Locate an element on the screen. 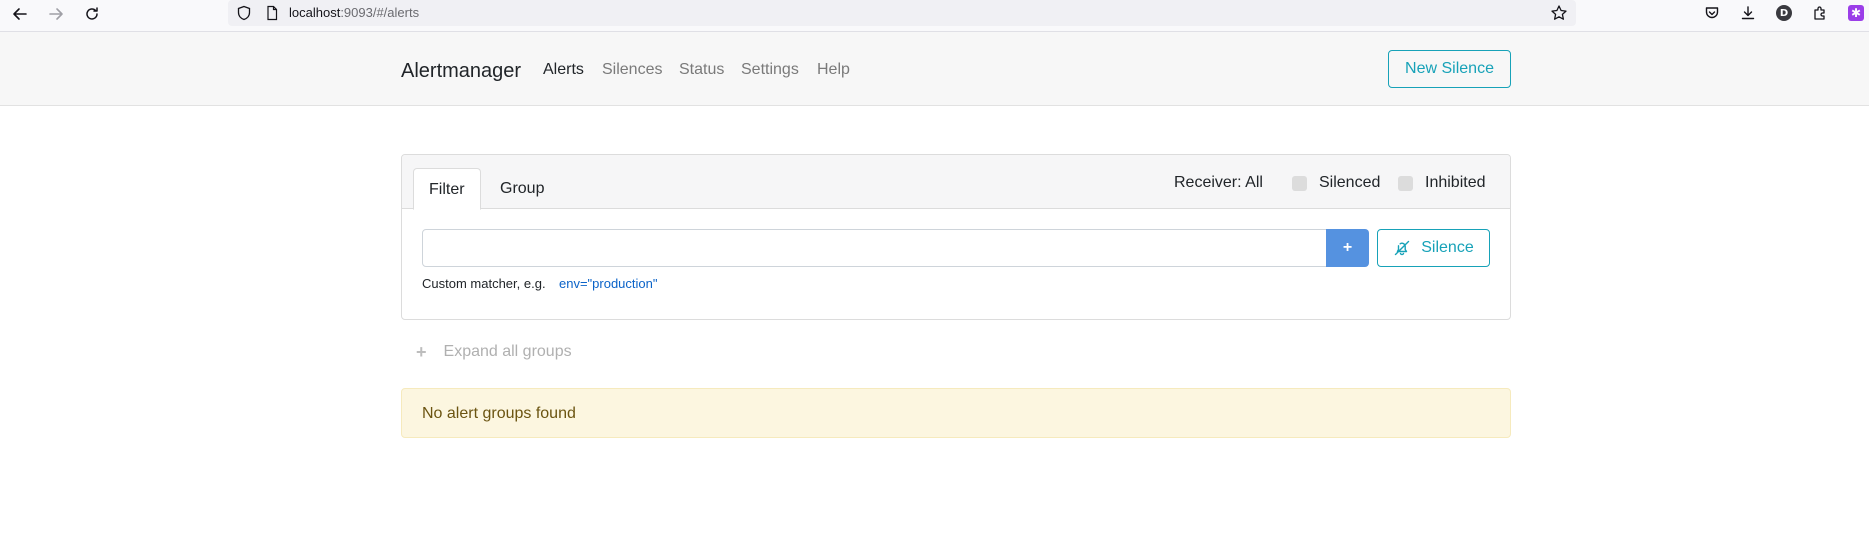 Image resolution: width=1869 pixels, height=541 pixels. nav-help: Help is located at coordinates (833, 70).